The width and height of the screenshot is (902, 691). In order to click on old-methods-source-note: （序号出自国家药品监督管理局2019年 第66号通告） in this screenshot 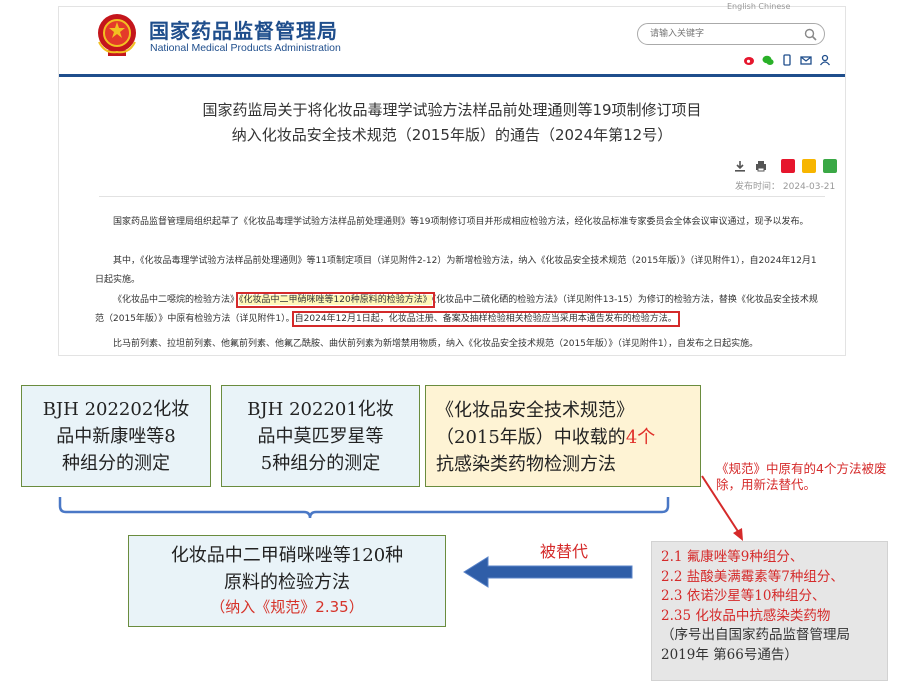, I will do `click(755, 645)`.